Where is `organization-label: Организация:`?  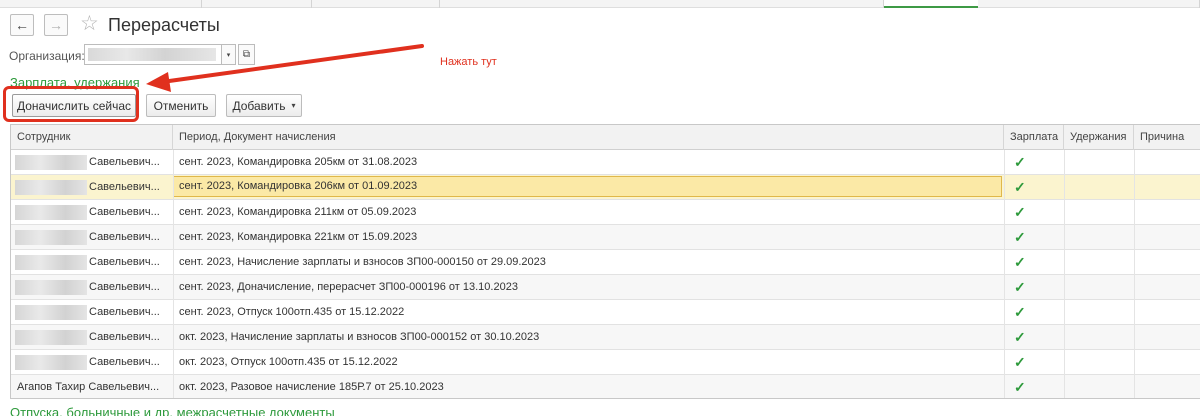
organization-label: Организация: is located at coordinates (47, 56).